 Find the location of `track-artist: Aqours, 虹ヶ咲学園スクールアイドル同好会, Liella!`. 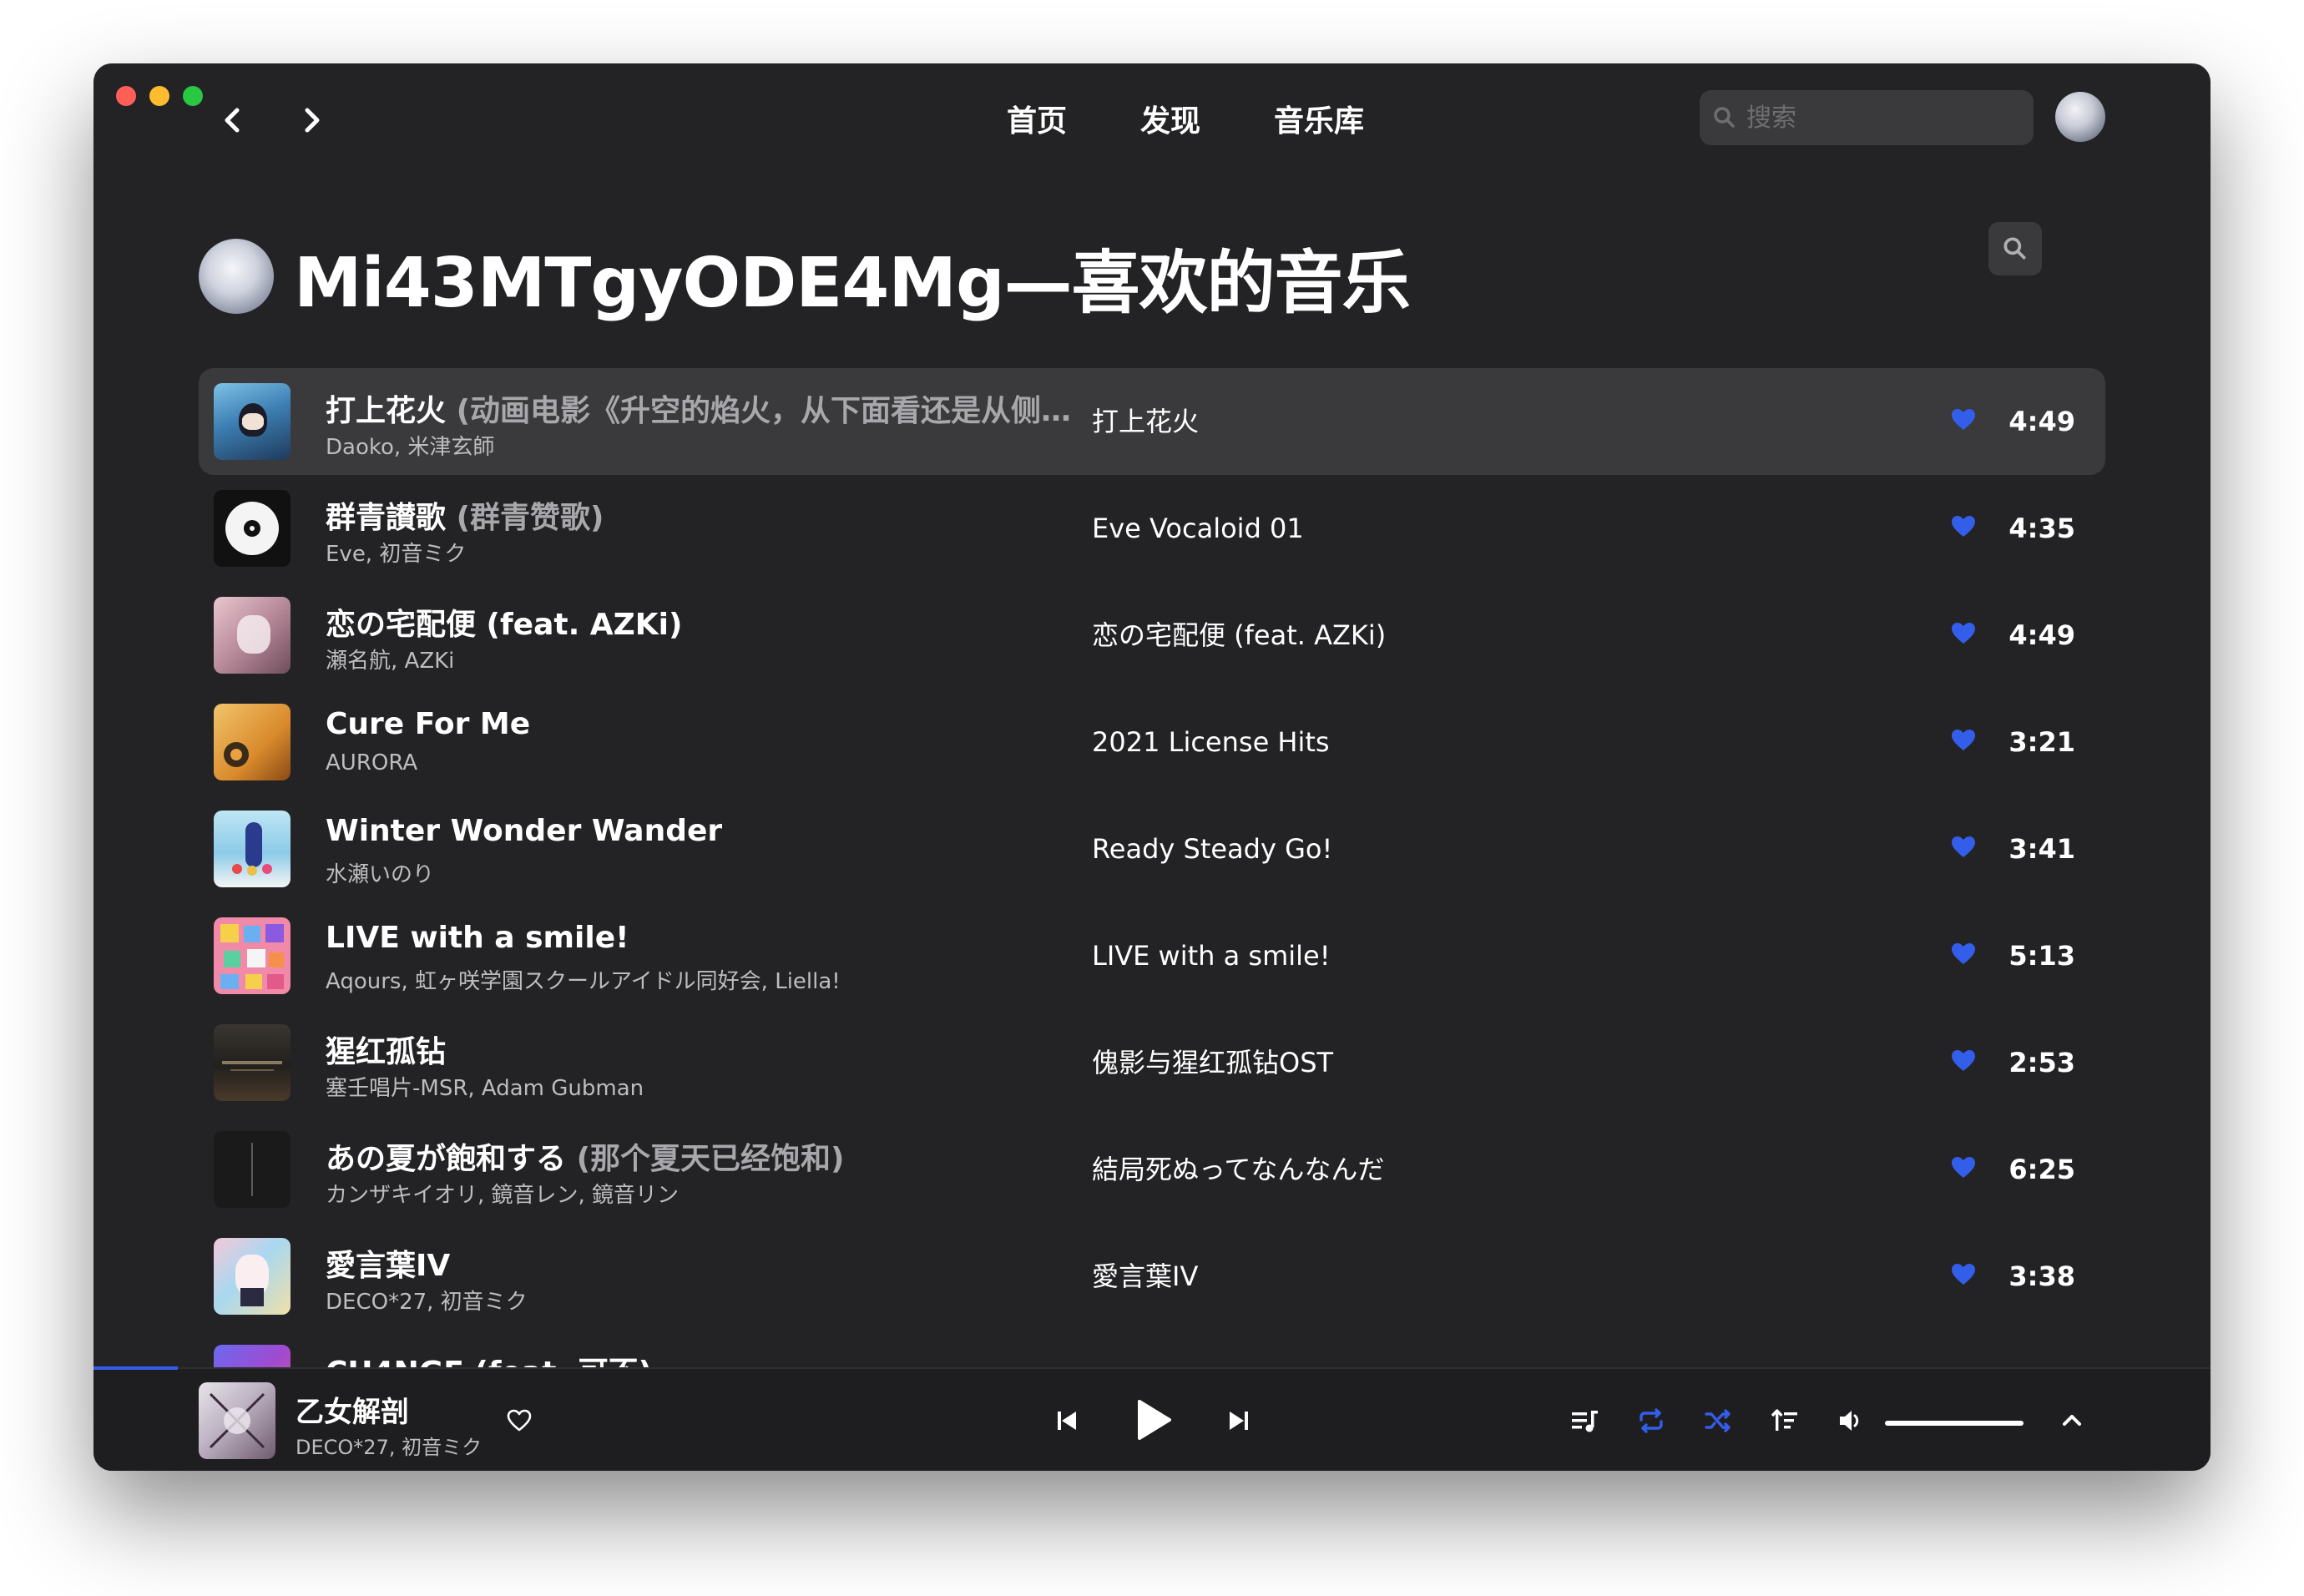

track-artist: Aqours, 虹ヶ咲学園スクールアイドル同好会, Liella! is located at coordinates (583, 979).